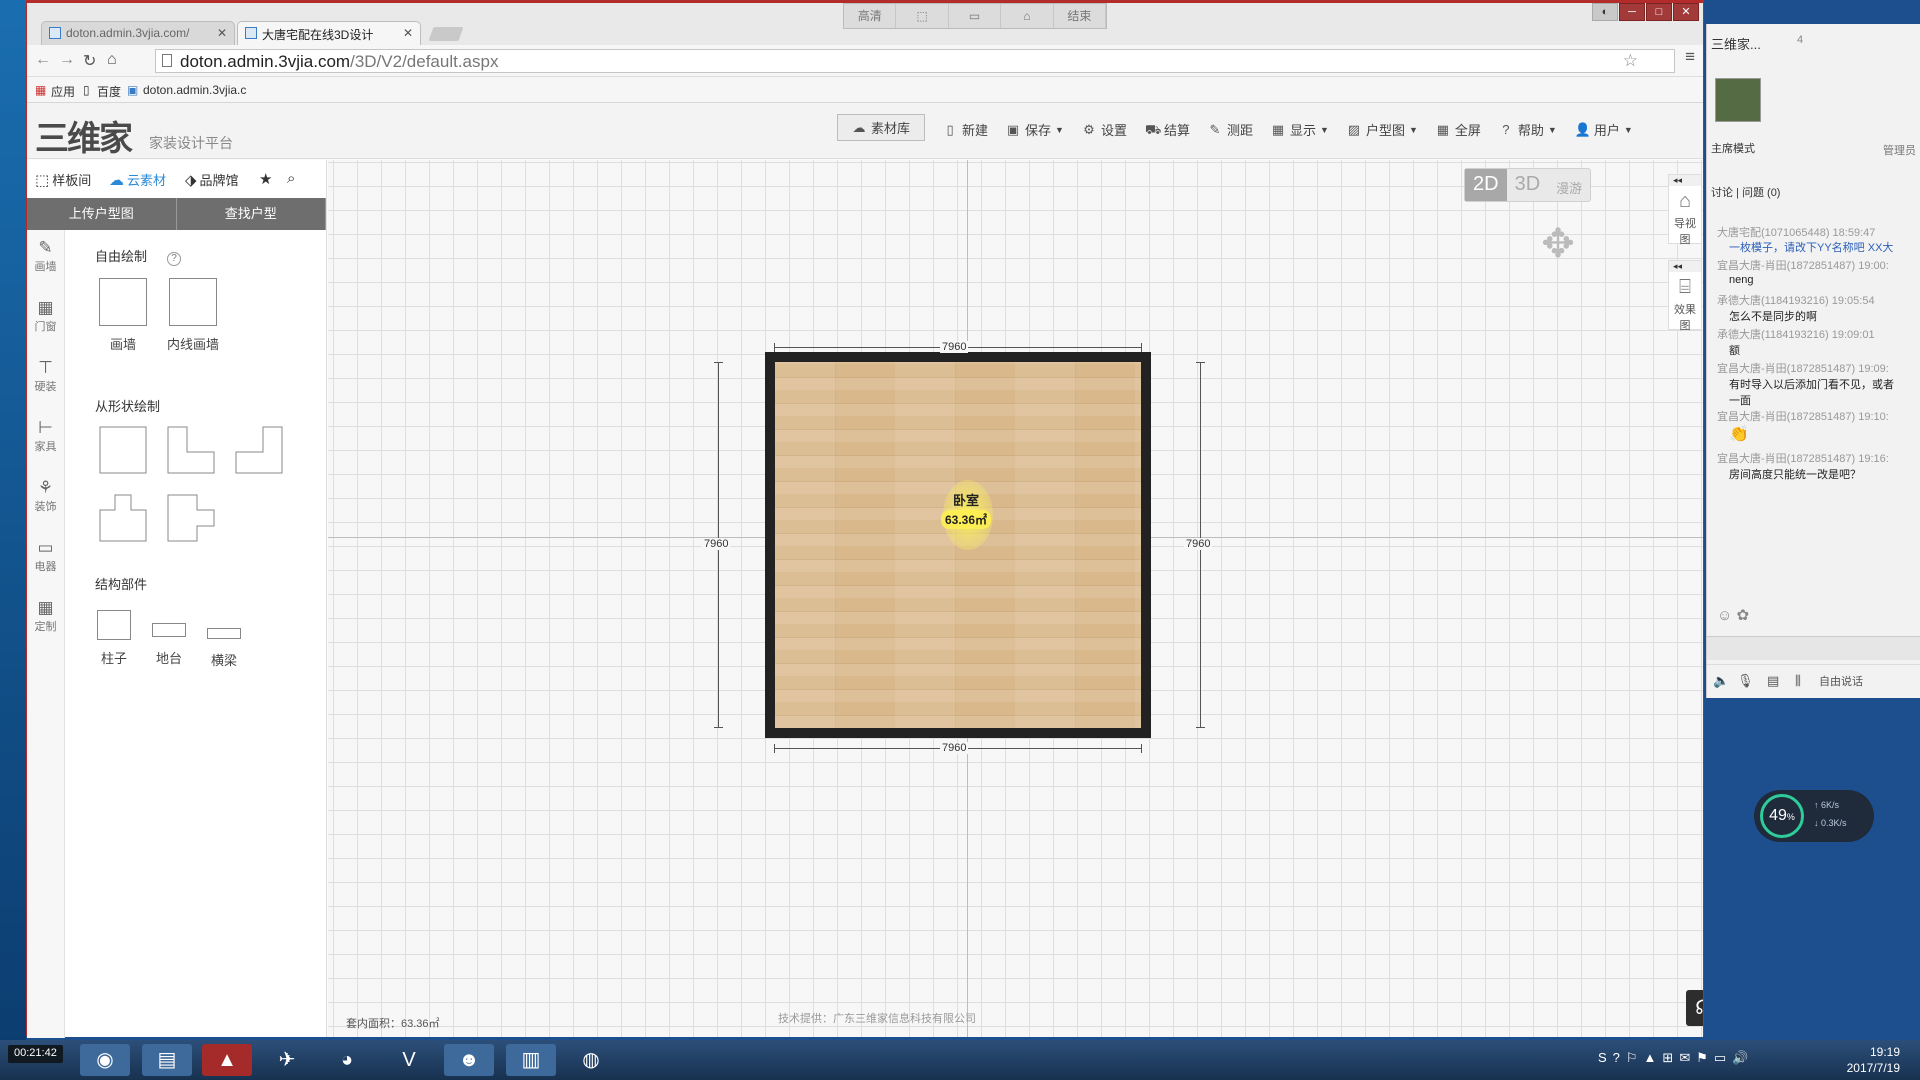  Describe the element at coordinates (1686, 12) in the screenshot. I see `close-window-icon: ✕` at that location.